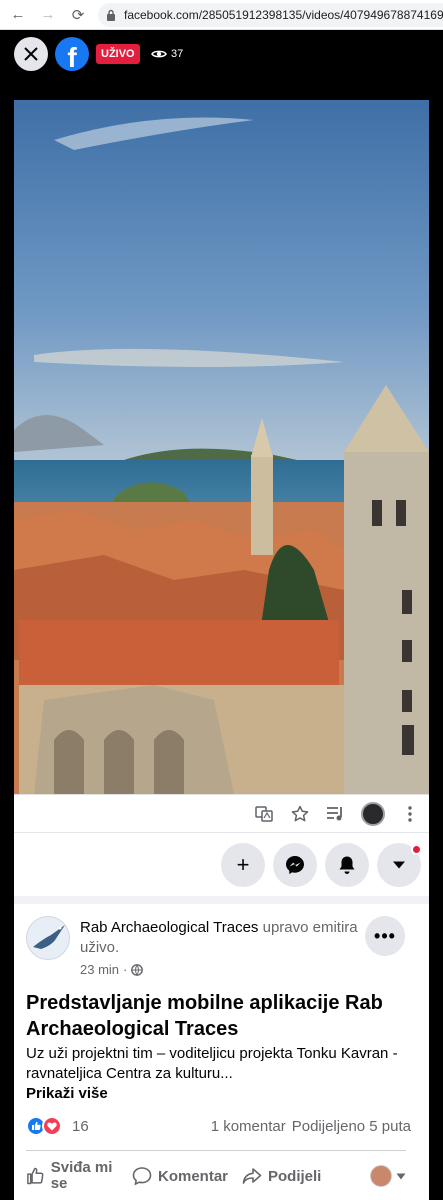 The width and height of the screenshot is (443, 1200). Describe the element at coordinates (300, 814) in the screenshot. I see `star-icon` at that location.